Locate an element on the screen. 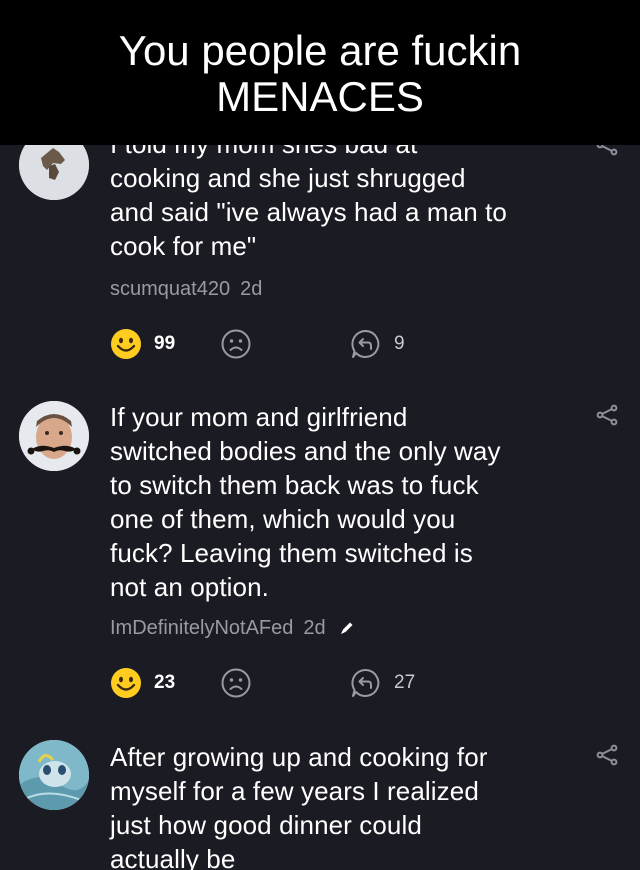 The height and width of the screenshot is (870, 640). blue-creature-avatar-icon is located at coordinates (54, 775).